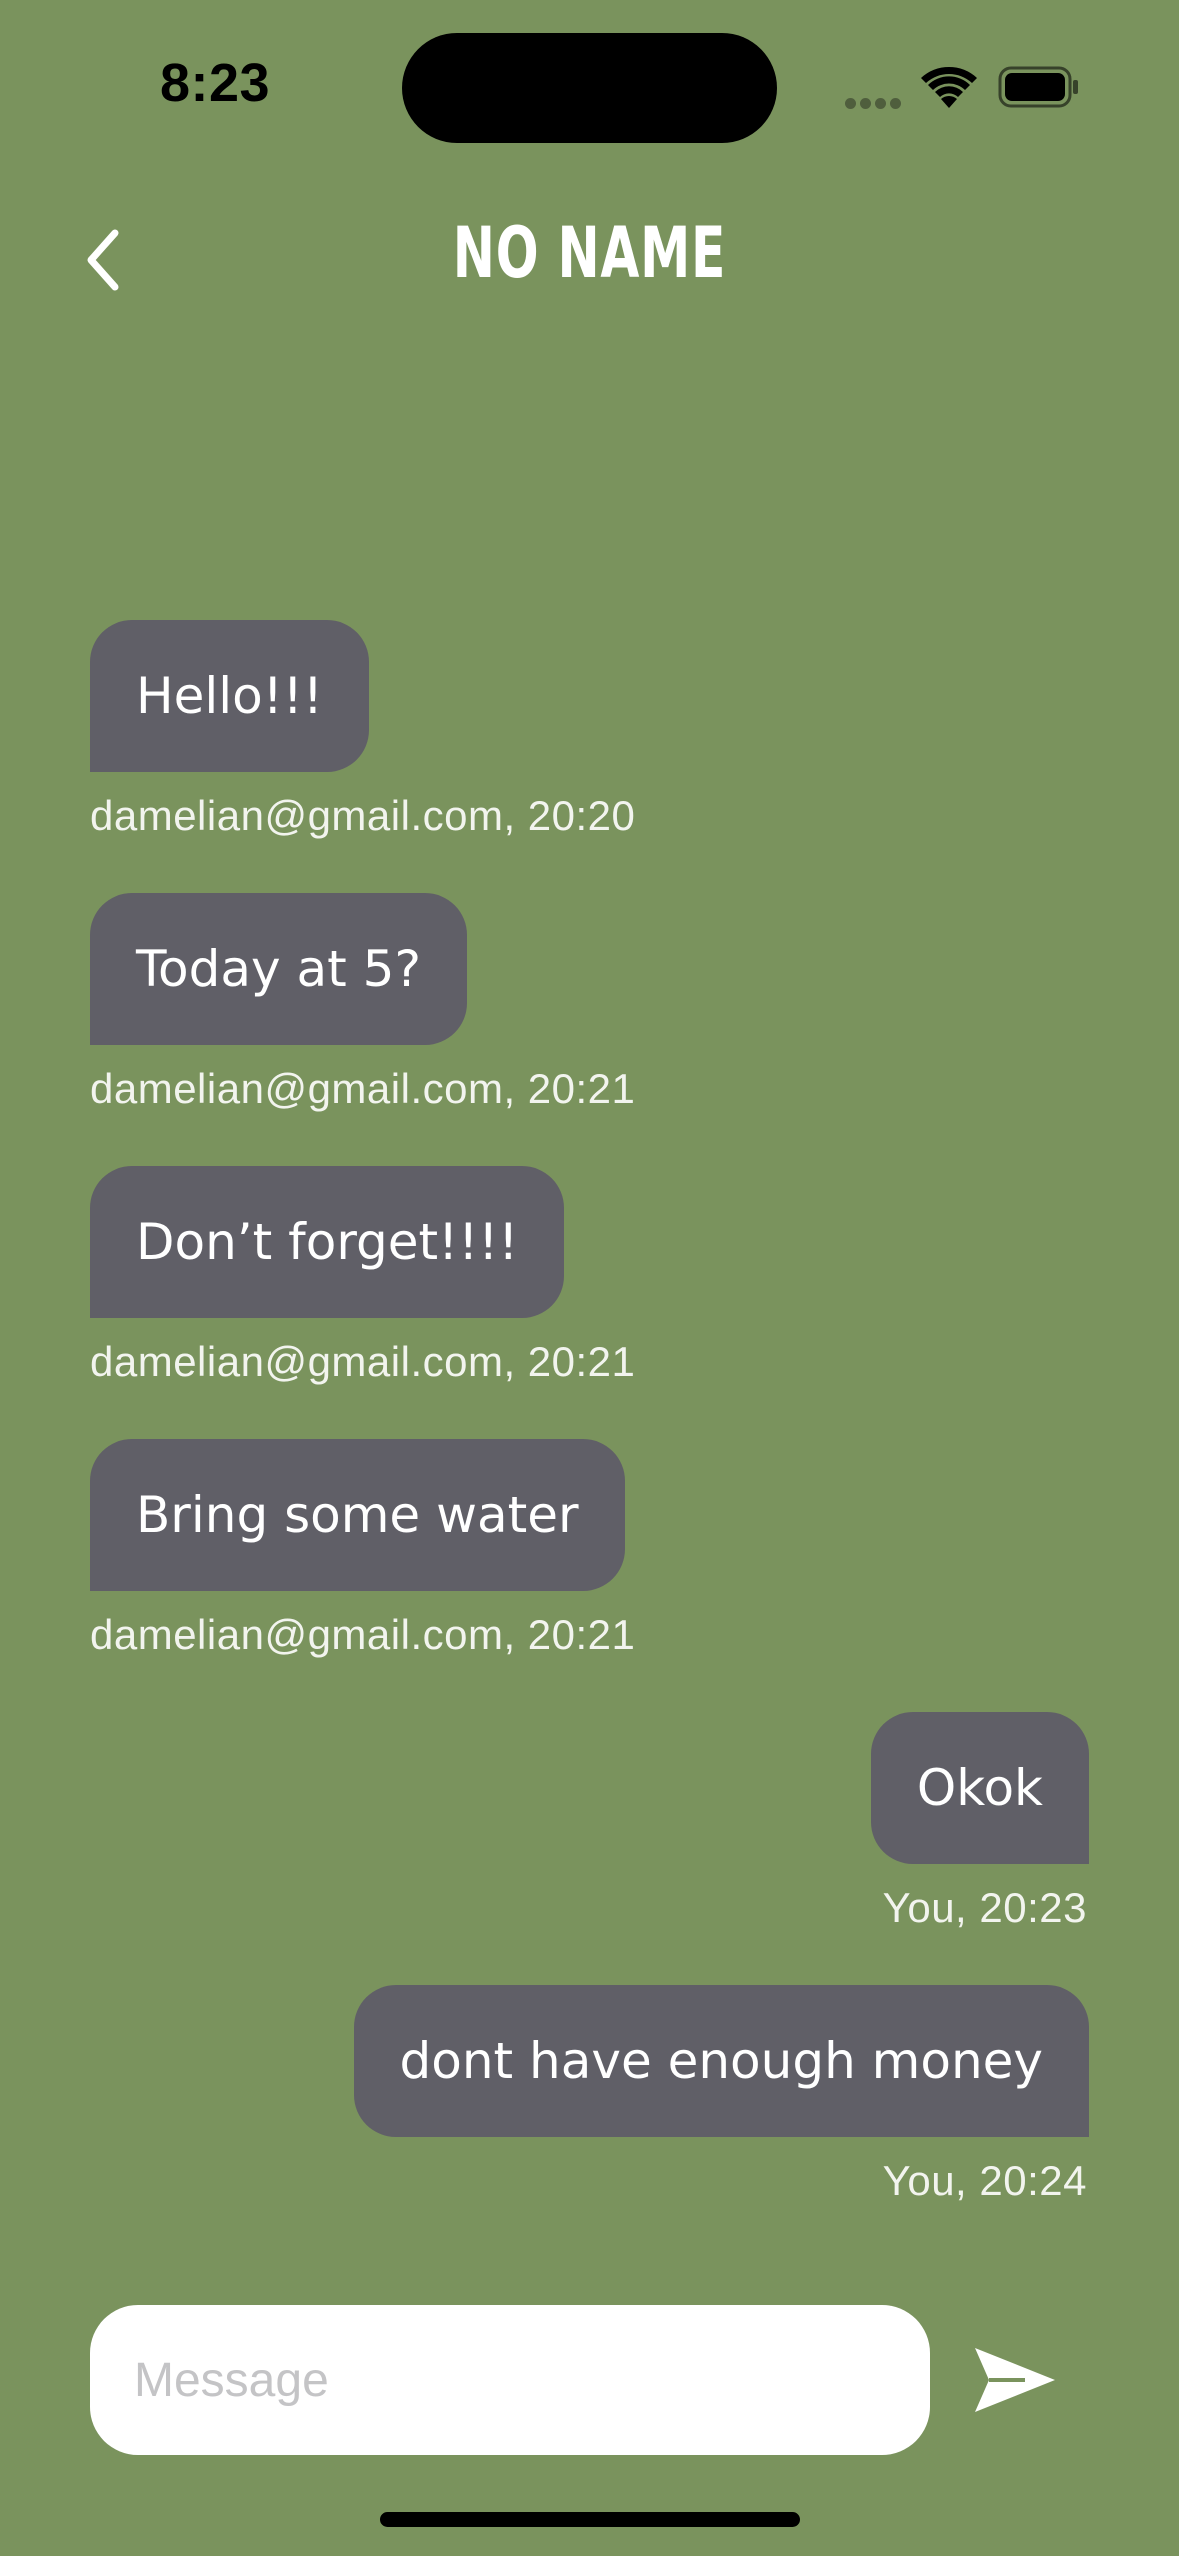 The width and height of the screenshot is (1179, 2556). Describe the element at coordinates (590, 2519) in the screenshot. I see `home-indicator` at that location.